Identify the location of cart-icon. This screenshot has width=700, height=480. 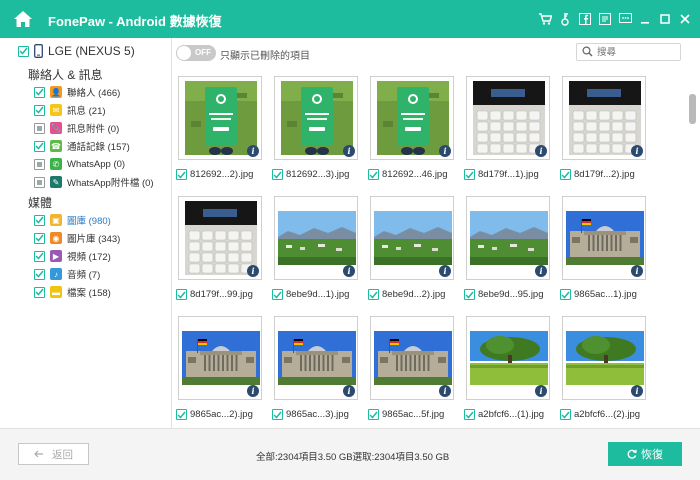
(545, 19).